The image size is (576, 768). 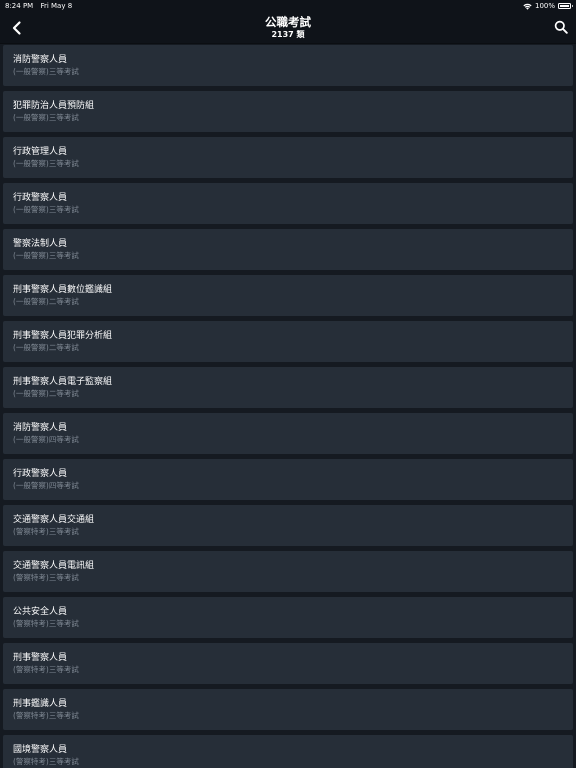 I want to click on item-title: 刑事鑑識人員, so click(x=40, y=704).